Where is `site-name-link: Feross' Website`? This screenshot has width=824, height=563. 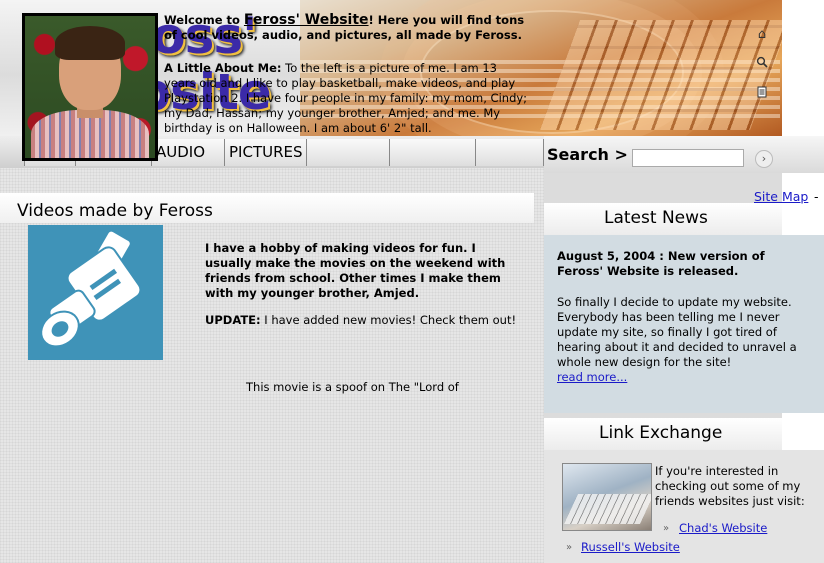 site-name-link: Feross' Website is located at coordinates (306, 20).